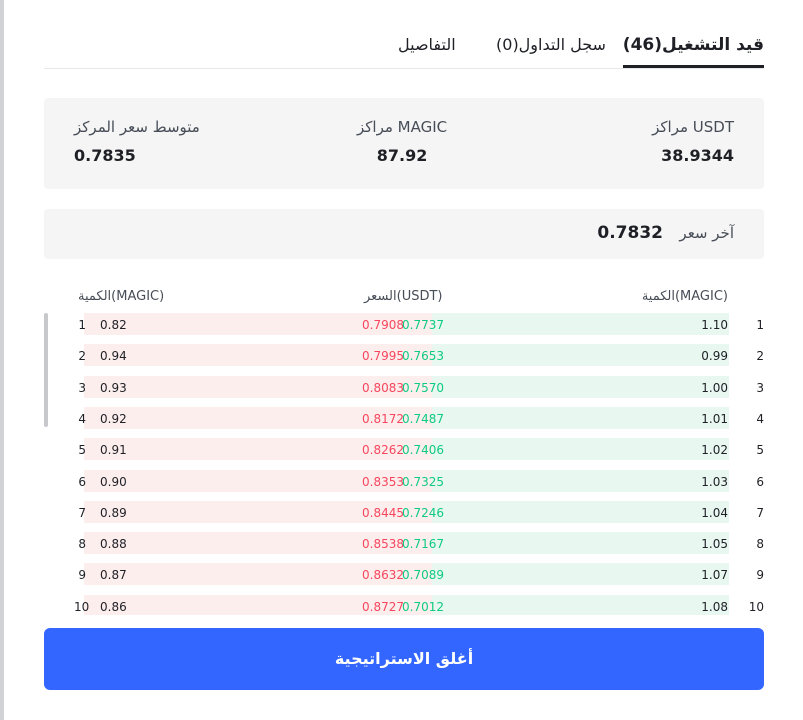 Image resolution: width=803 pixels, height=720 pixels. Describe the element at coordinates (423, 512) in the screenshot. I see `buy-price: 0.7246` at that location.